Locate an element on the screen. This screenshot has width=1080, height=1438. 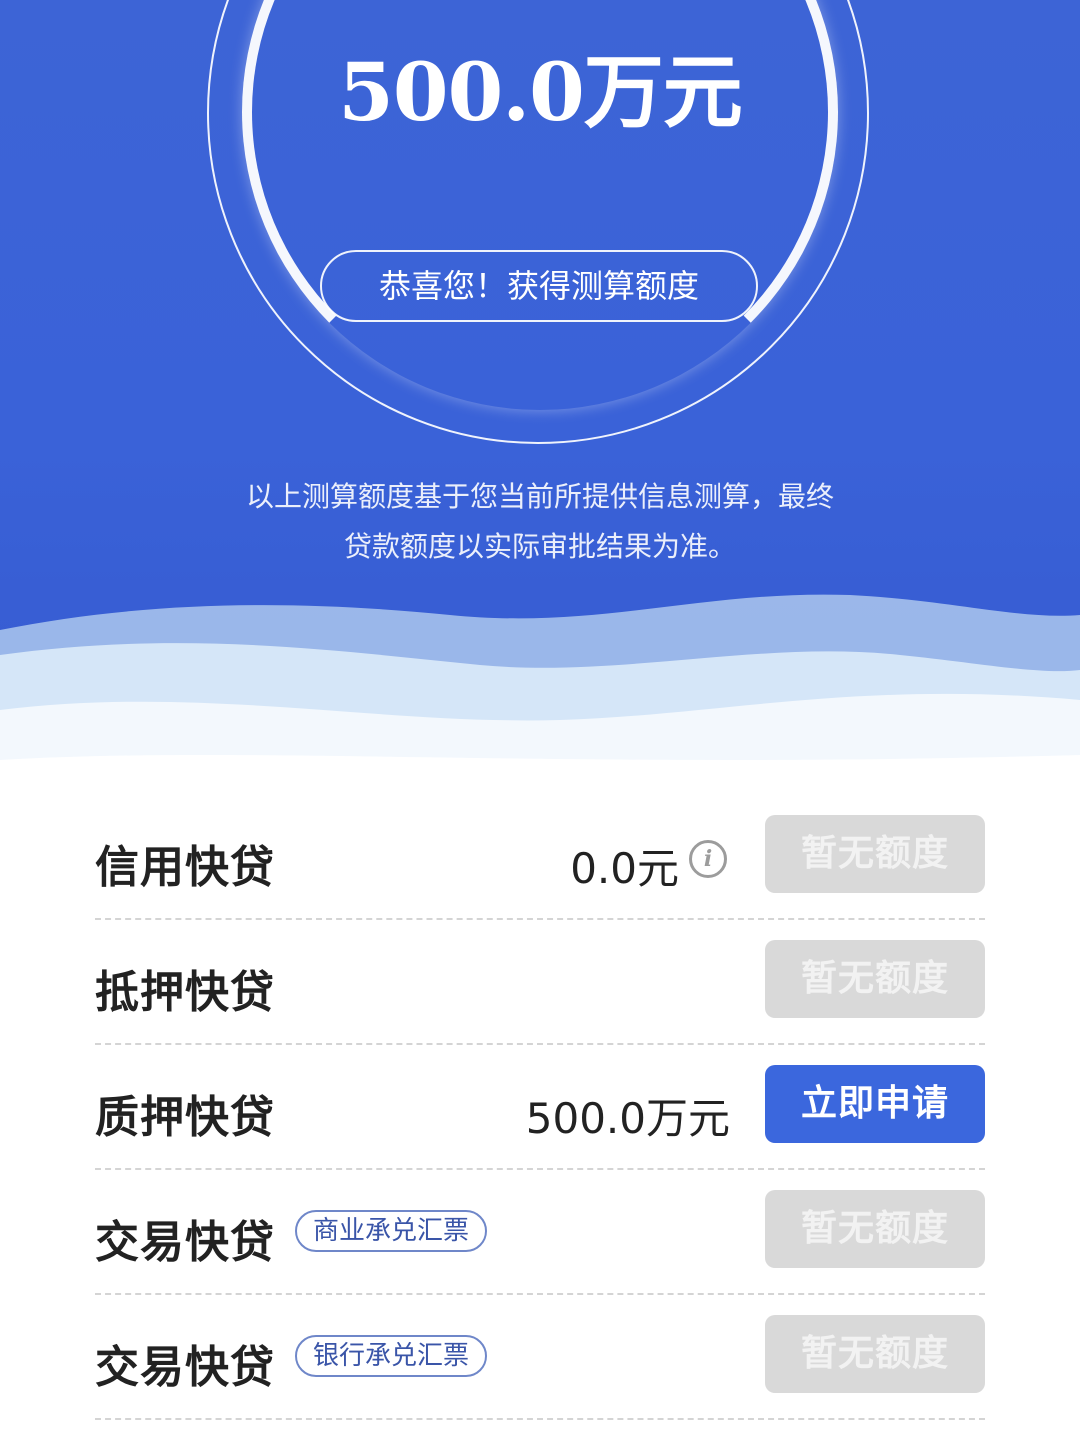
product-name: 抵押快贷 is located at coordinates (185, 992).